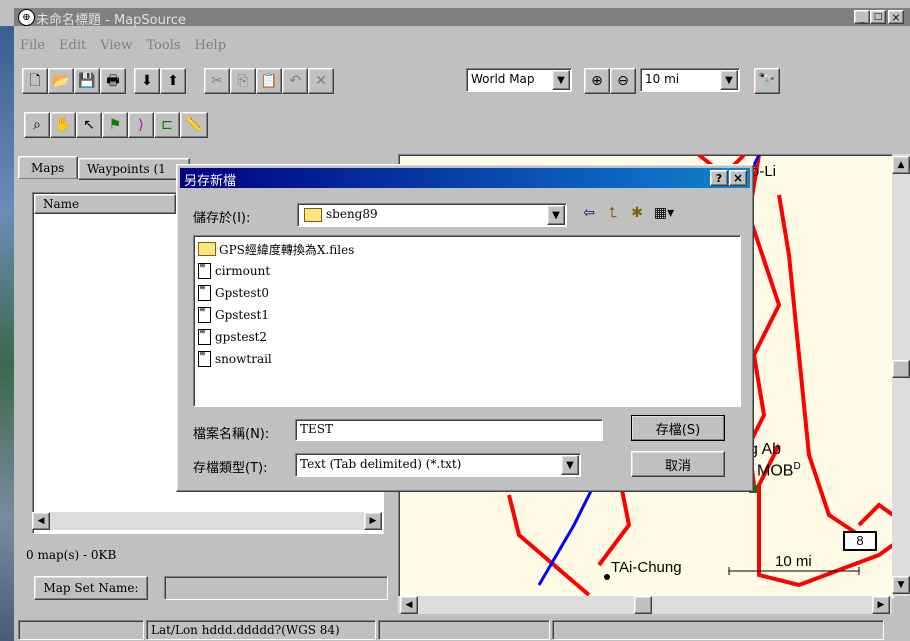  Describe the element at coordinates (738, 178) in the screenshot. I see `dialog-close-button: ×` at that location.